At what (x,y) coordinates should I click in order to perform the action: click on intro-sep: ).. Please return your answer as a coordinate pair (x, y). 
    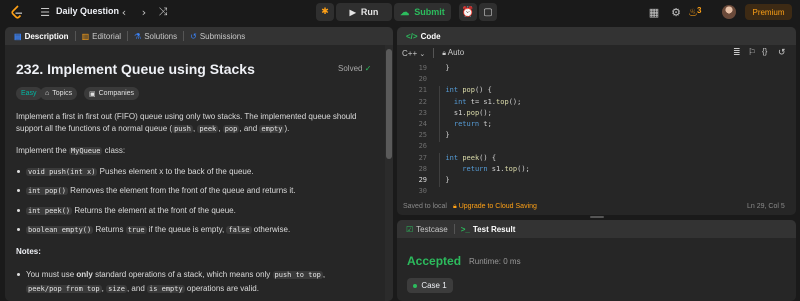
    Looking at the image, I should click on (287, 128).